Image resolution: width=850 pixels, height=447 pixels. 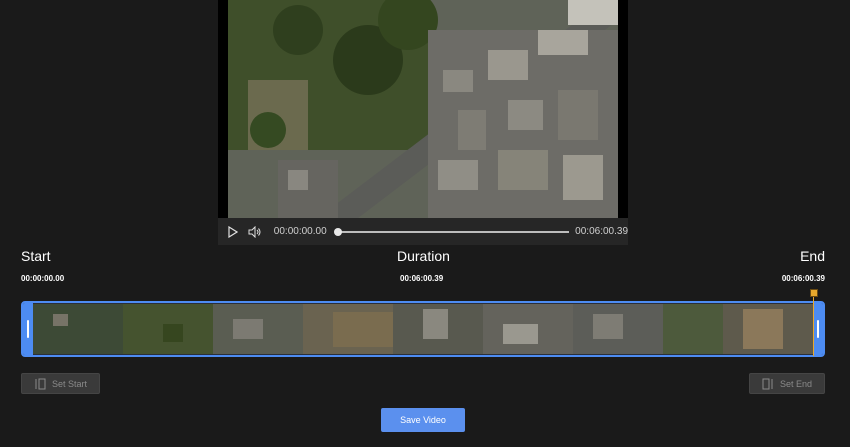 I want to click on set-start-label: Set Start, so click(x=69, y=383).